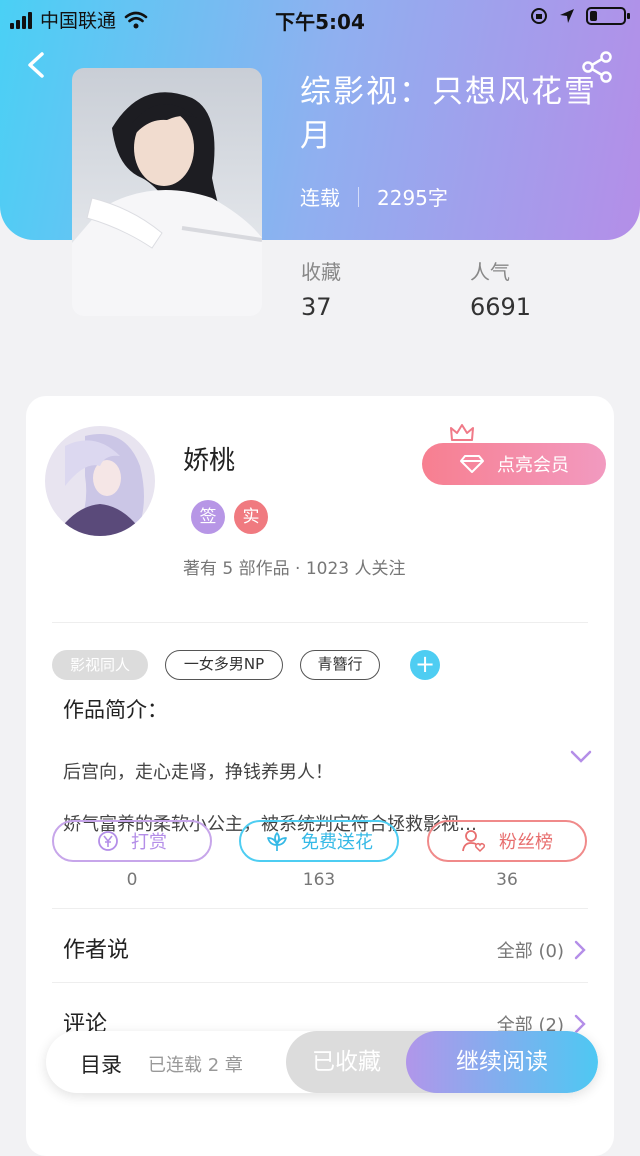  What do you see at coordinates (502, 1062) in the screenshot?
I see `continue-reading-button: 继续阅读` at bounding box center [502, 1062].